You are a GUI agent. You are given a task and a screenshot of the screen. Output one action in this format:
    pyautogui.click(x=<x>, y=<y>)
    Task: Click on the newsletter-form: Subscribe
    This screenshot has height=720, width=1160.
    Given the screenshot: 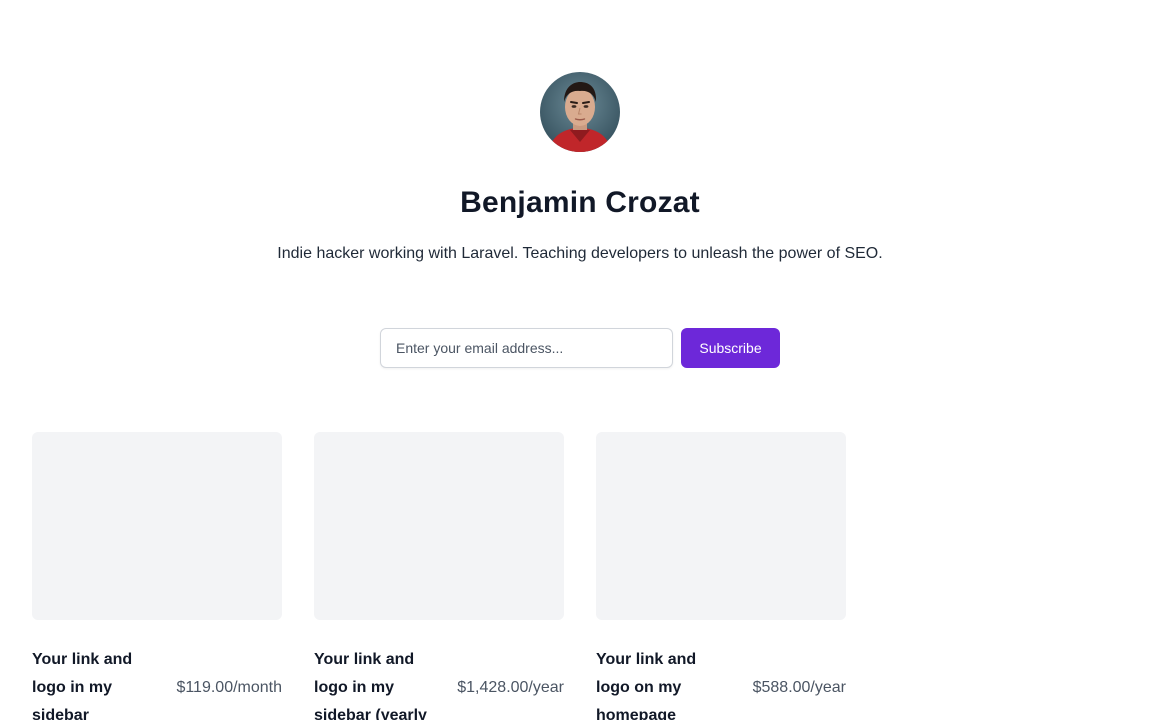 What is the action you would take?
    pyautogui.click(x=580, y=348)
    